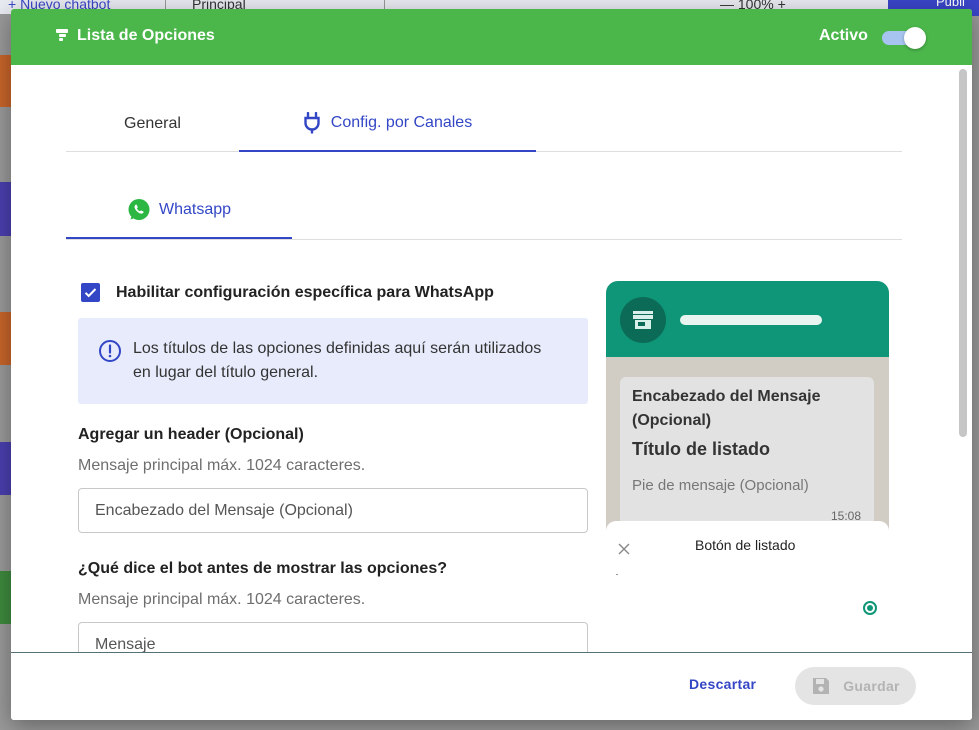 Image resolution: width=979 pixels, height=730 pixels. Describe the element at coordinates (751, 320) in the screenshot. I see `contact-name-placeholder` at that location.